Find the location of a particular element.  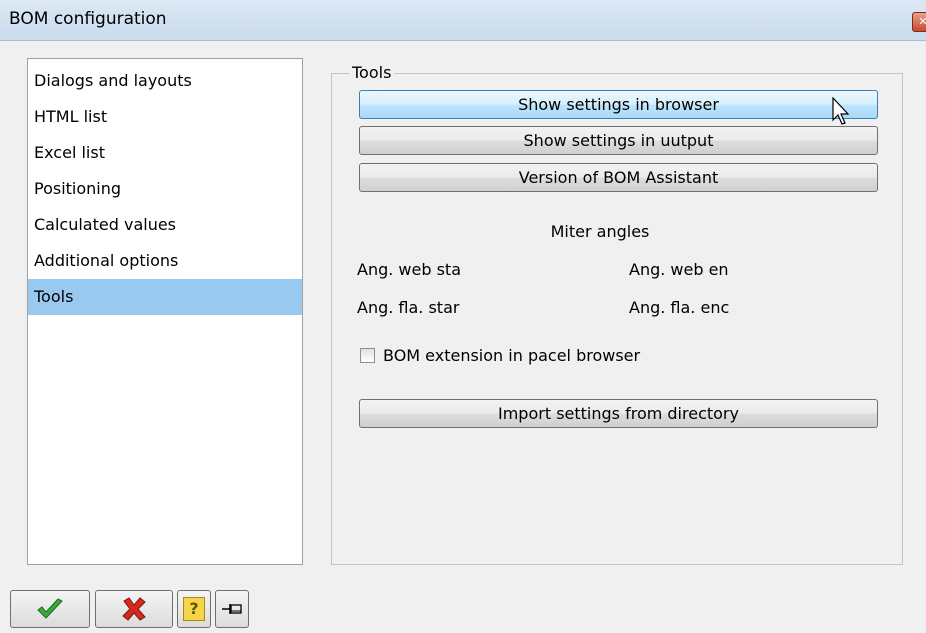

help-button: ? is located at coordinates (194, 609).